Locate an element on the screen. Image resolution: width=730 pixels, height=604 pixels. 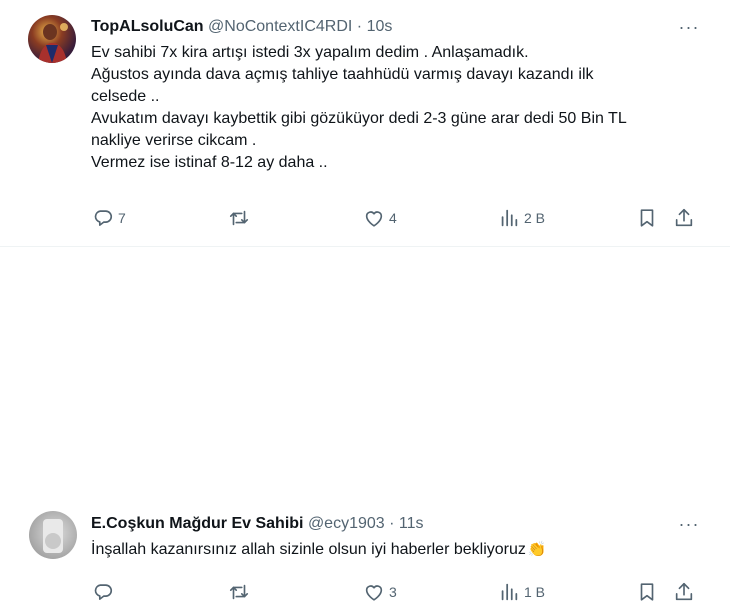
views-count: 2 B is located at coordinates (535, 218).